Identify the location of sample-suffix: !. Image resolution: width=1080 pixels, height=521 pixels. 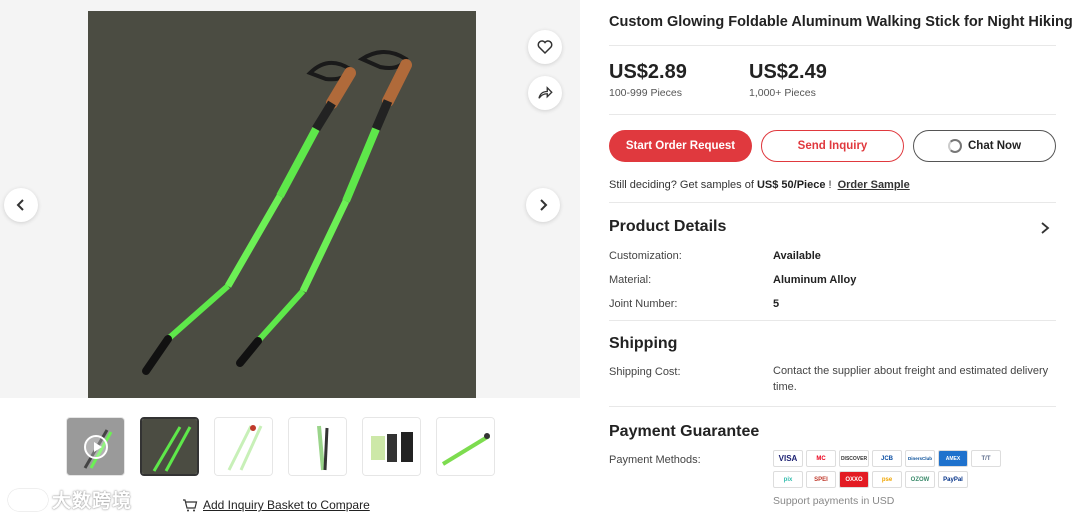
(828, 185).